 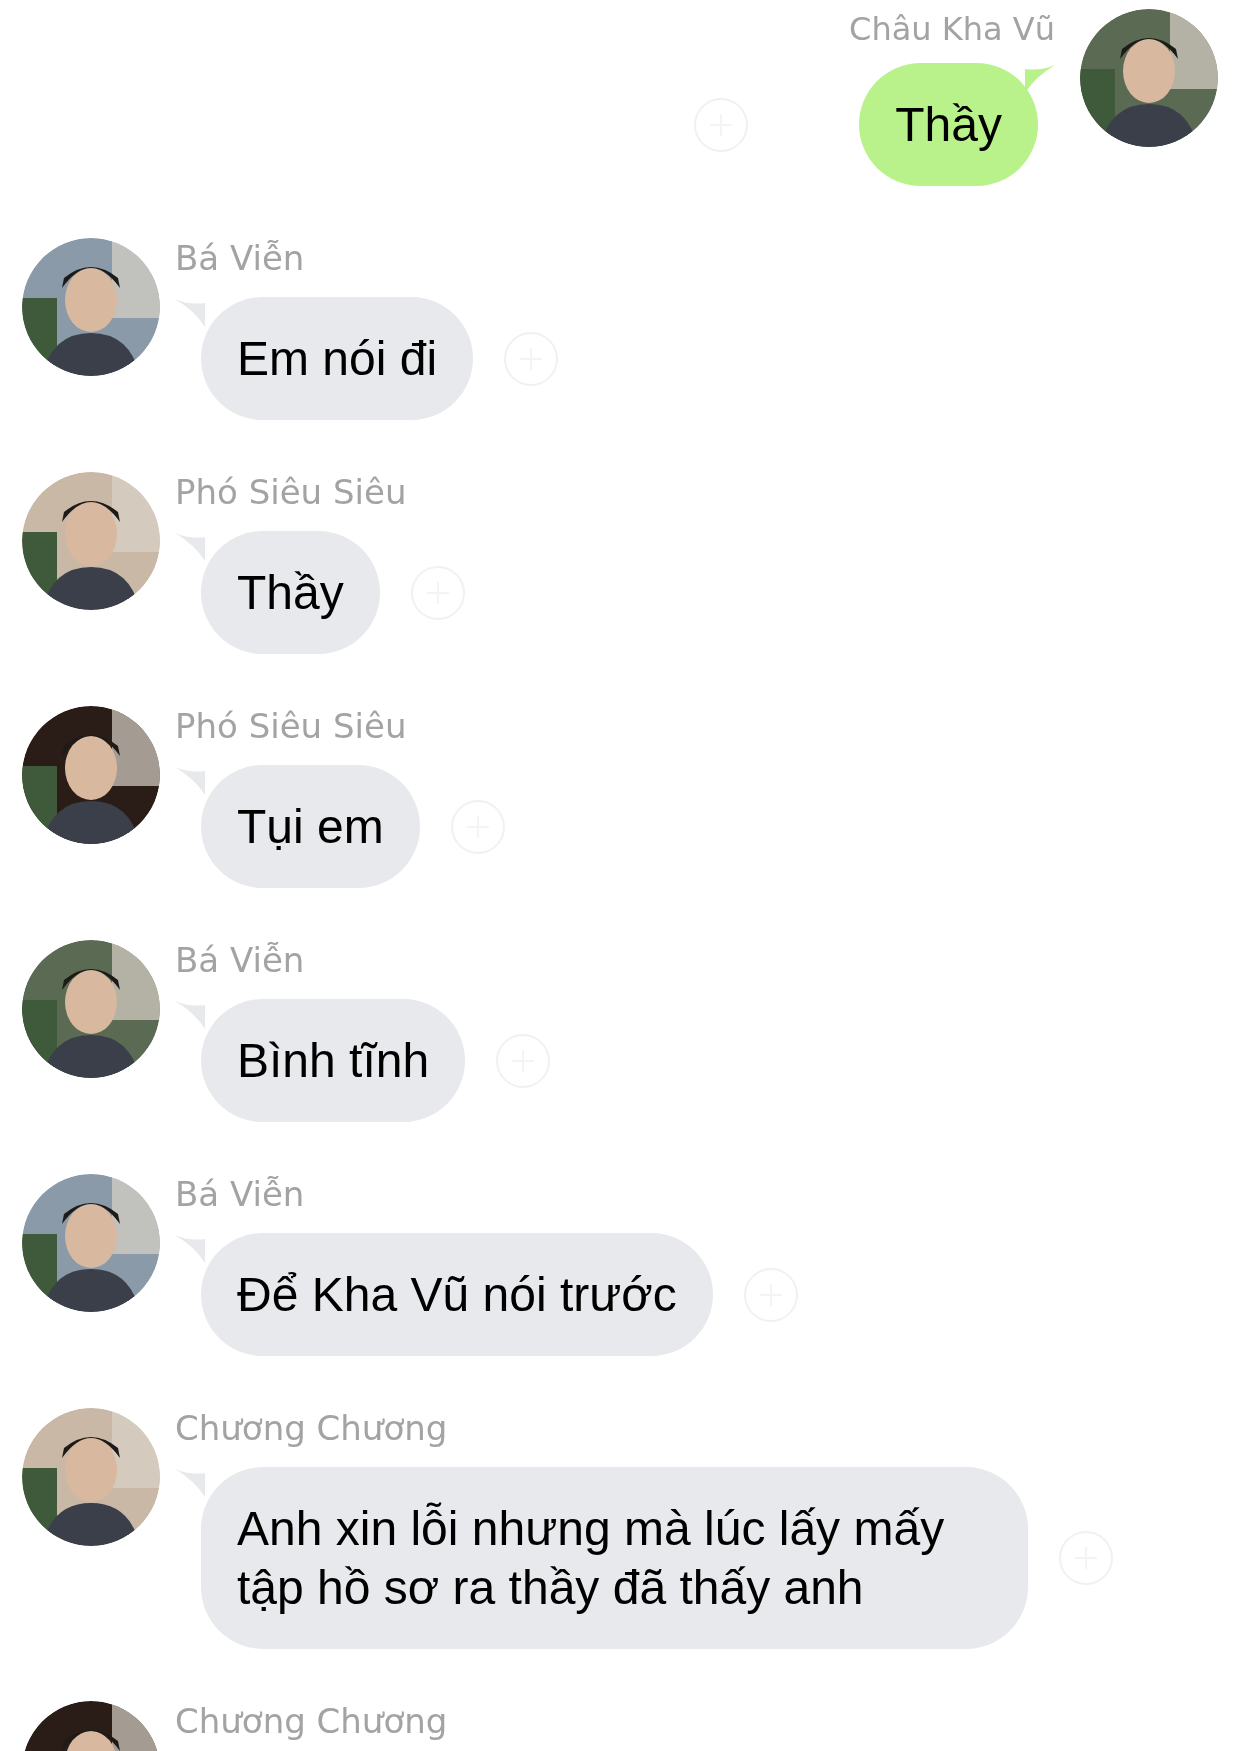 What do you see at coordinates (310, 826) in the screenshot?
I see `message-bubble: Tụi em` at bounding box center [310, 826].